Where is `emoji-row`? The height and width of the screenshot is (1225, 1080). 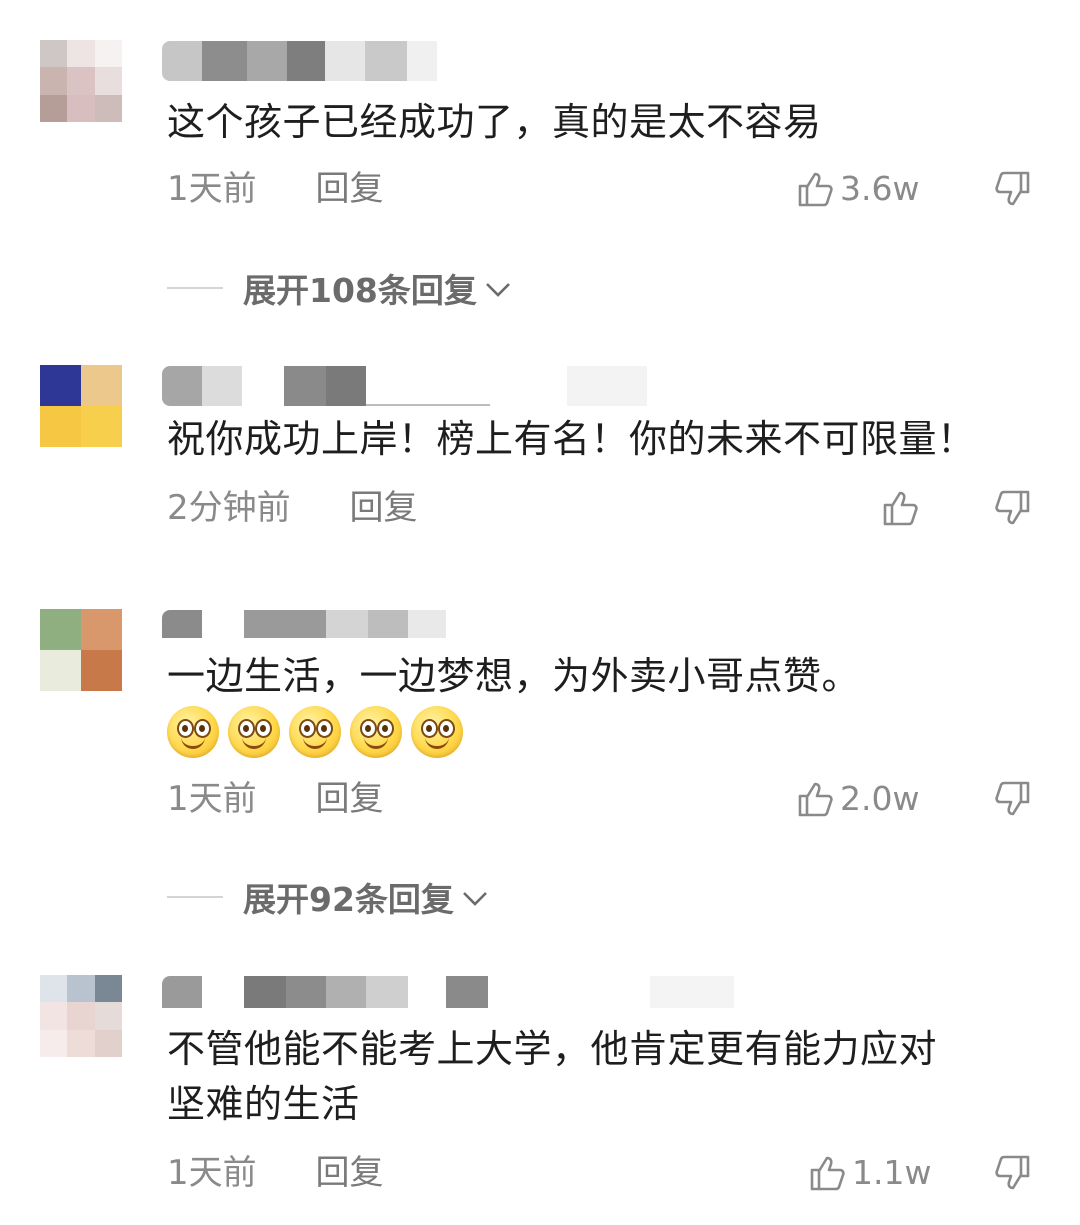
emoji-row is located at coordinates (315, 732).